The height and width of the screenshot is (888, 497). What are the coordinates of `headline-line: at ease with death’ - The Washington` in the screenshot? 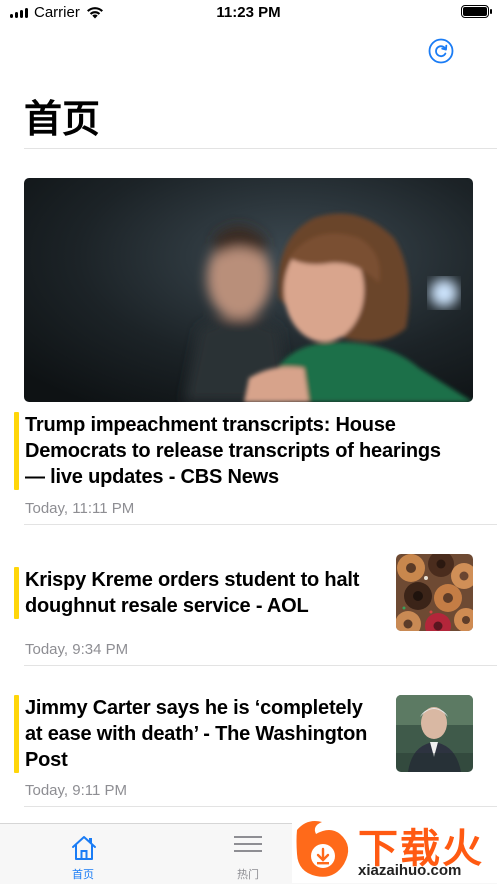 It's located at (196, 734).